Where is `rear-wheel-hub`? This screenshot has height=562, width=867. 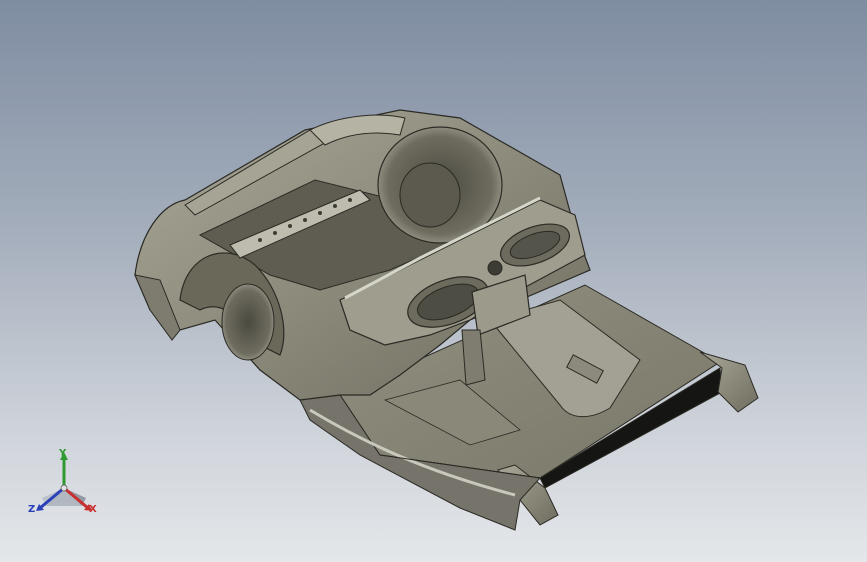 rear-wheel-hub is located at coordinates (430, 195).